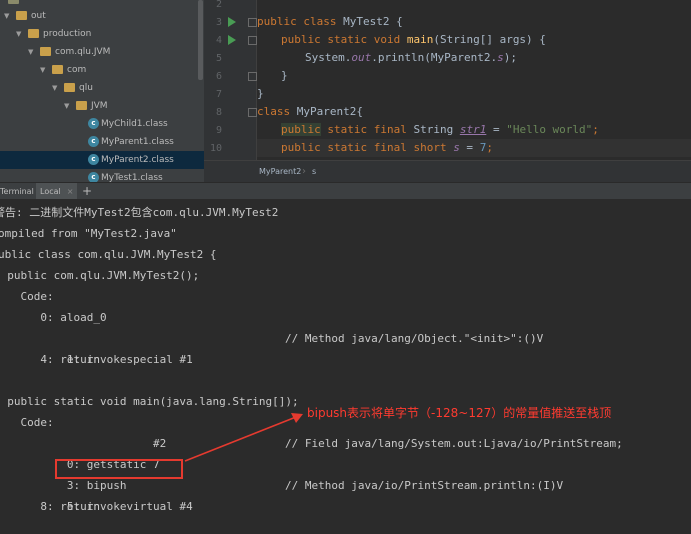 The height and width of the screenshot is (534, 691). What do you see at coordinates (218, 40) in the screenshot?
I see `line-number: 4` at bounding box center [218, 40].